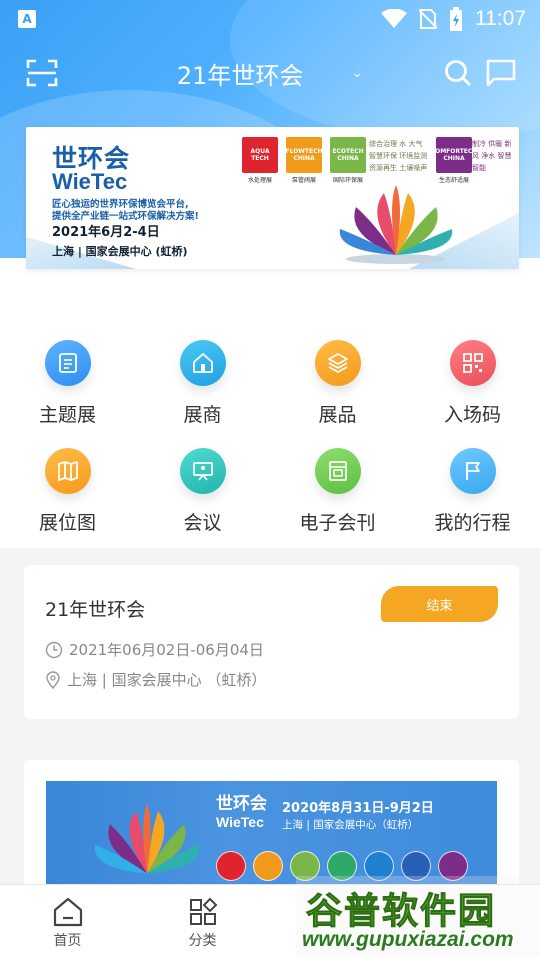  I want to click on past-dates: 2020年8月31日-9月2日, so click(358, 808).